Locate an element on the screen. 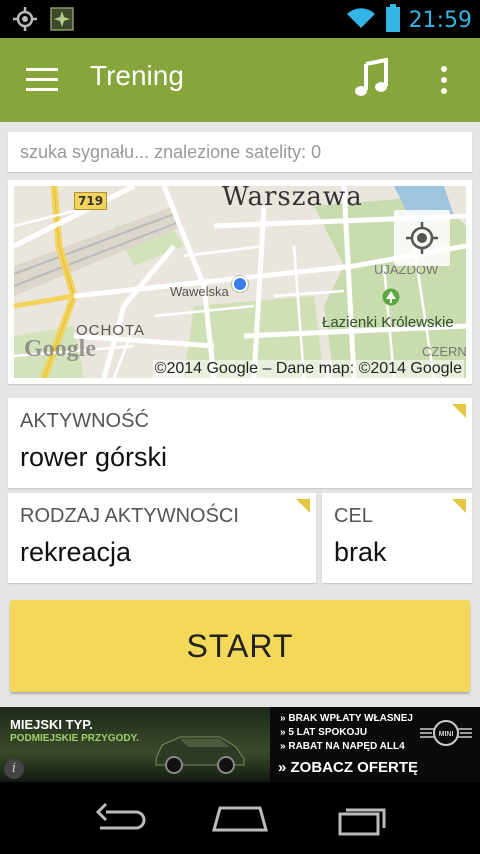 This screenshot has height=854, width=480. gps-status-text: szuka sygnału... znalezione satelity: 0 is located at coordinates (171, 152).